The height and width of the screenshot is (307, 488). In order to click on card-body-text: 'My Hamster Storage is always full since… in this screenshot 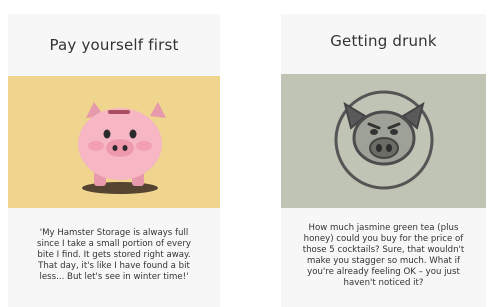, I will do `click(114, 255)`.